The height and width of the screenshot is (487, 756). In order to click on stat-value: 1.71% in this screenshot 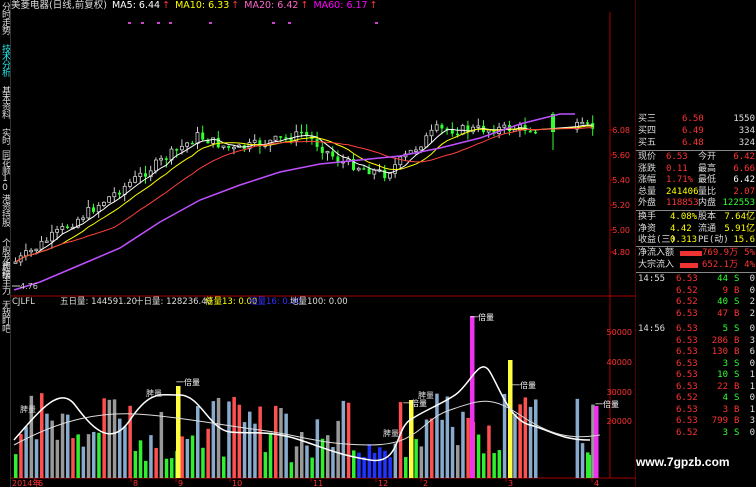, I will do `click(680, 180)`.